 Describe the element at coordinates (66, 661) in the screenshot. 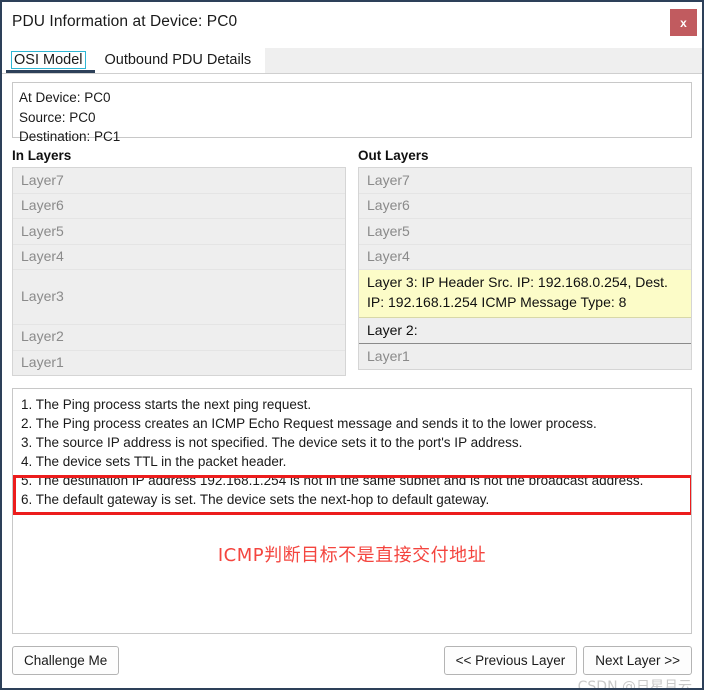

I see `challenge-me-button: Challenge Me` at that location.